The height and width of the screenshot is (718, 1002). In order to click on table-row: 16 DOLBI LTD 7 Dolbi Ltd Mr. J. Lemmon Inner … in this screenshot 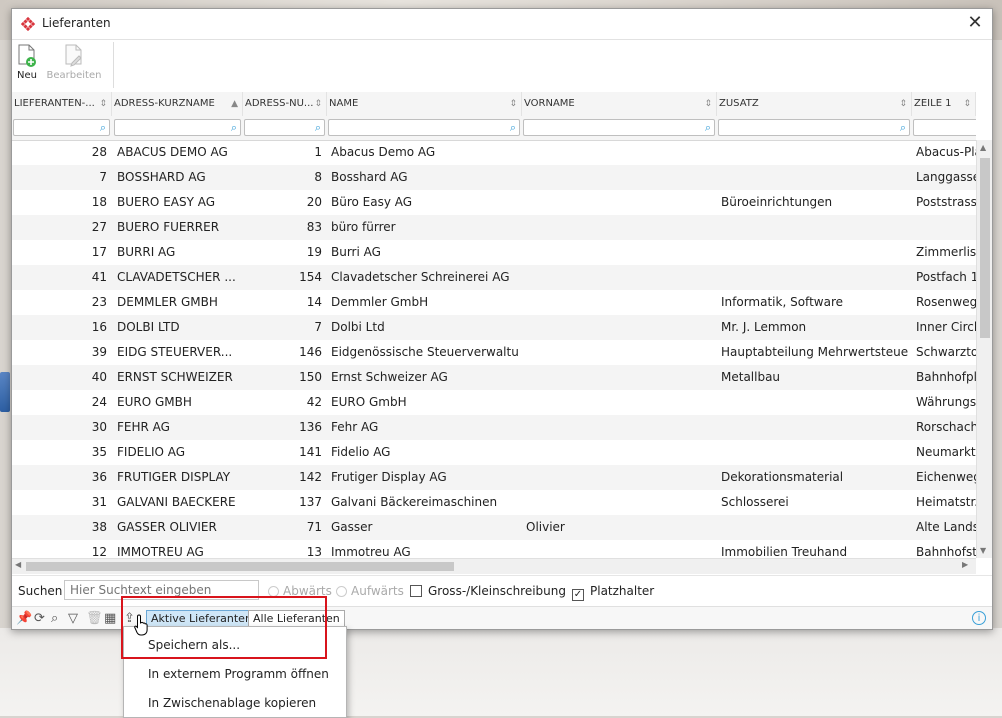, I will do `click(494, 327)`.